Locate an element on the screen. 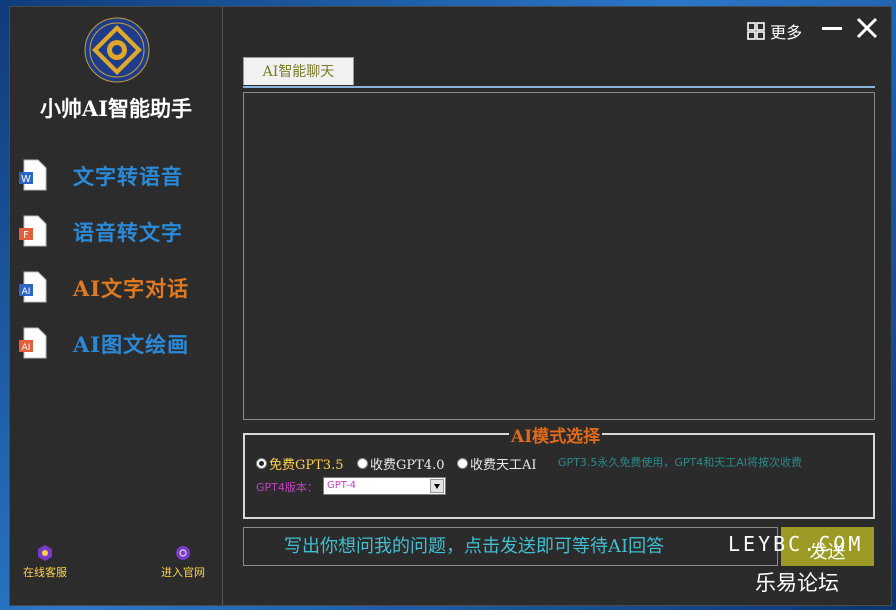 This screenshot has width=896, height=610. app-logo is located at coordinates (117, 50).